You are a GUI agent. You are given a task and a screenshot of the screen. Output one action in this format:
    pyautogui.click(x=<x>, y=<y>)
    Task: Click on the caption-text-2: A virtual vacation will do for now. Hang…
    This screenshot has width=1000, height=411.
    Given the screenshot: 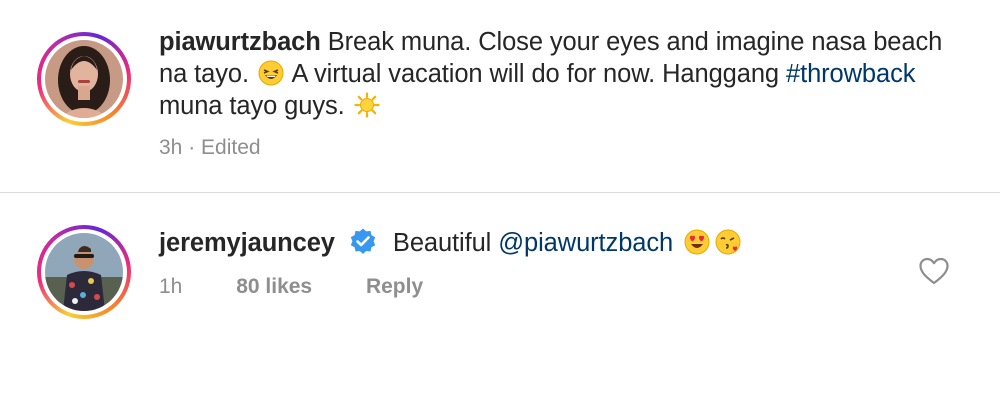 What is the action you would take?
    pyautogui.click(x=535, y=74)
    